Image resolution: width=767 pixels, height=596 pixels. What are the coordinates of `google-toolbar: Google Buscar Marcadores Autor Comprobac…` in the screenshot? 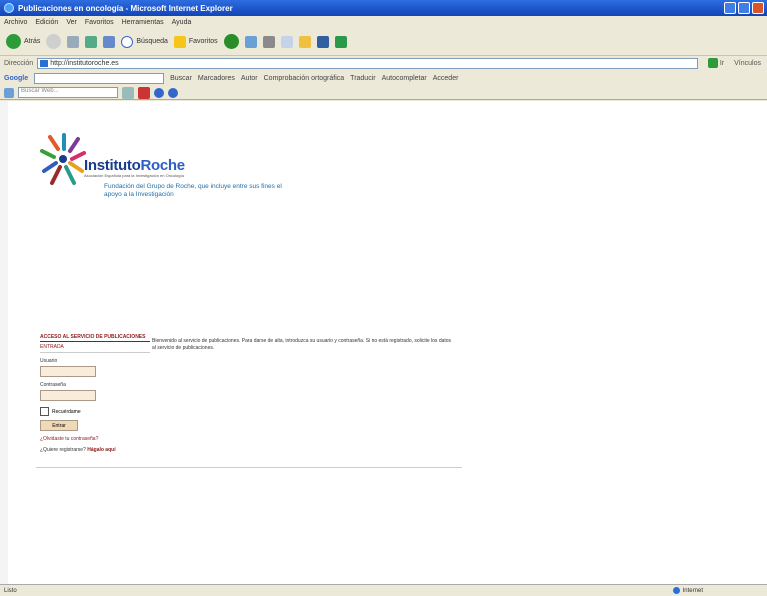 It's located at (383, 78).